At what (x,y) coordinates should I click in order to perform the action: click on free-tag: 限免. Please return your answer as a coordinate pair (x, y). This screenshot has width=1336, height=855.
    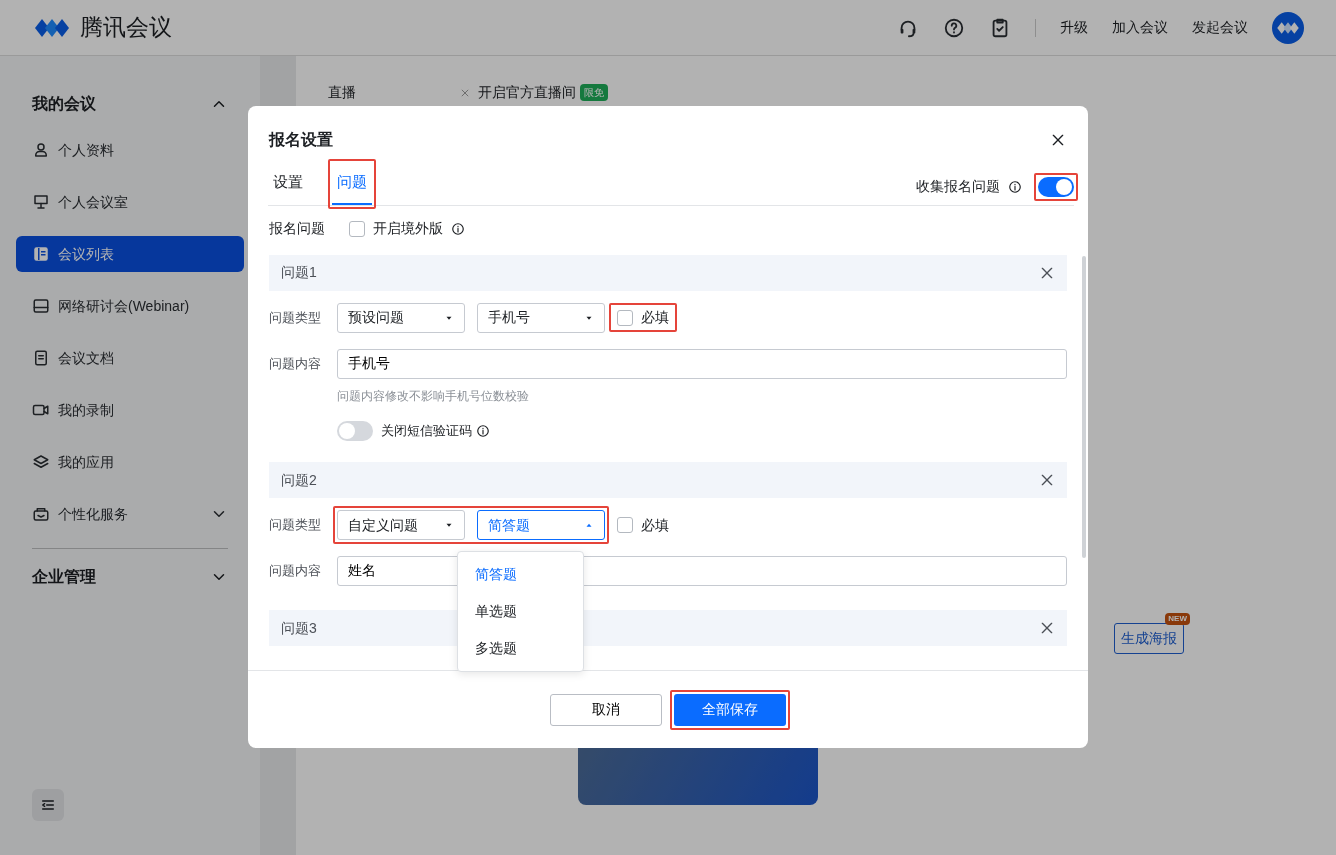
    Looking at the image, I should click on (594, 92).